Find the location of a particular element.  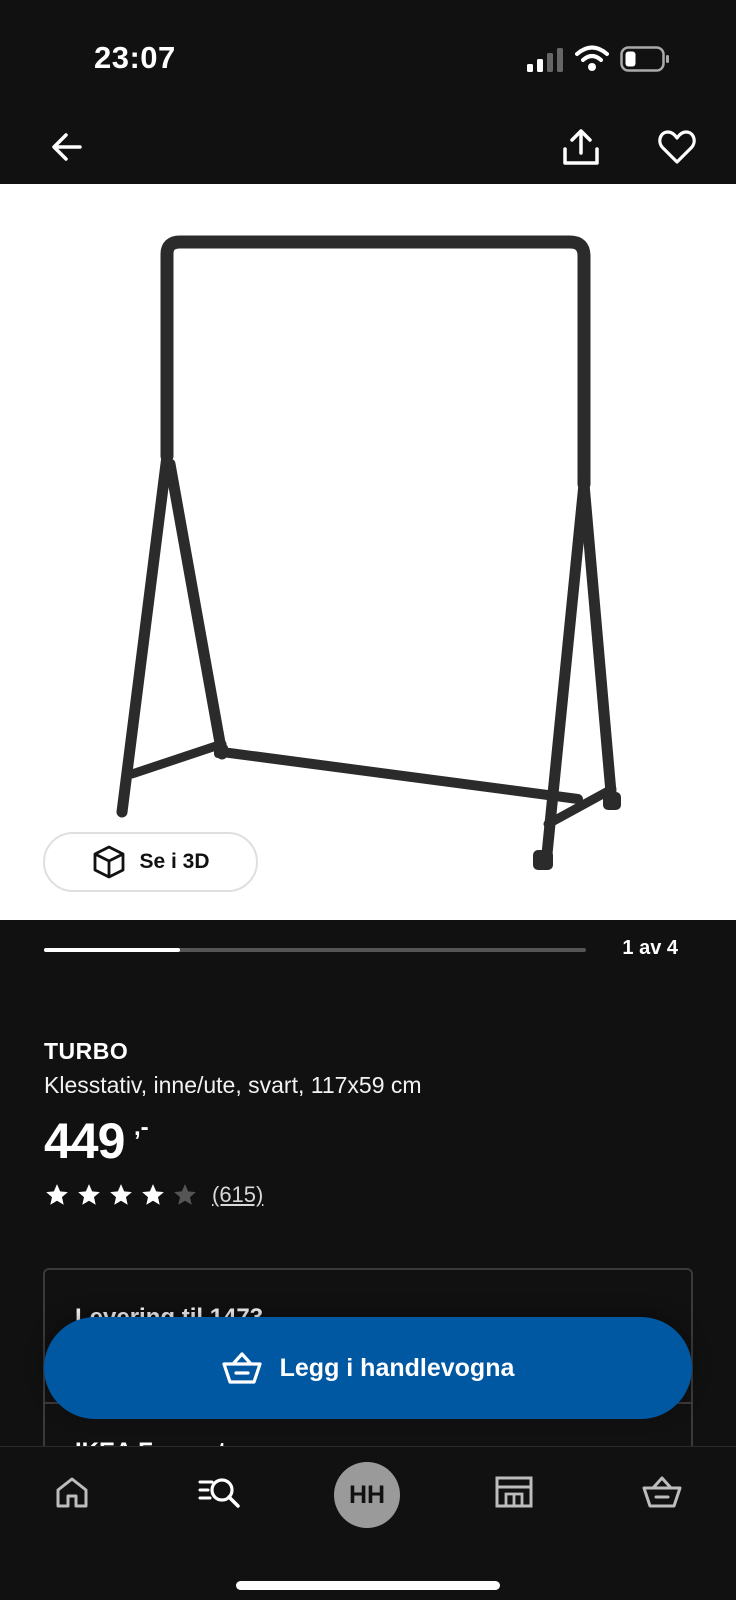

battery-icon is located at coordinates (644, 59).